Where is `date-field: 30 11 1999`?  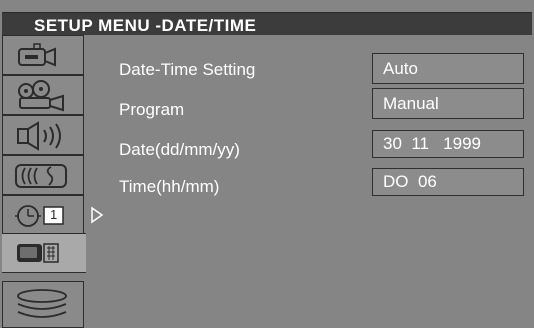 date-field: 30 11 1999 is located at coordinates (448, 144).